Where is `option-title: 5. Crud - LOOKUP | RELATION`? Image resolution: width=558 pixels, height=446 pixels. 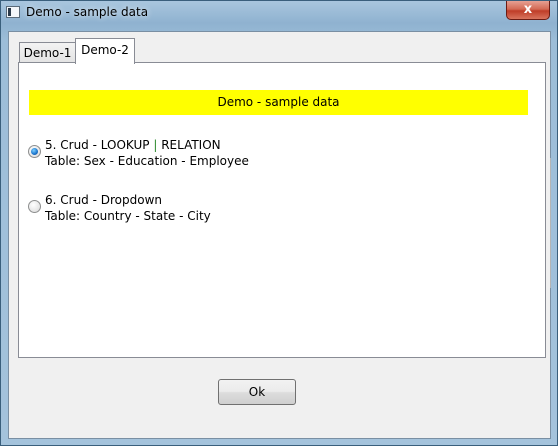 option-title: 5. Crud - LOOKUP | RELATION is located at coordinates (133, 145).